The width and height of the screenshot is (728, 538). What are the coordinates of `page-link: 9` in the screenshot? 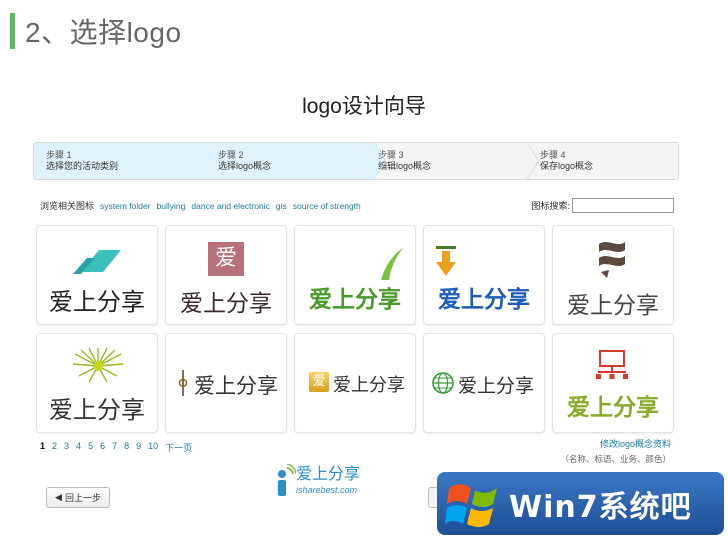 It's located at (138, 447).